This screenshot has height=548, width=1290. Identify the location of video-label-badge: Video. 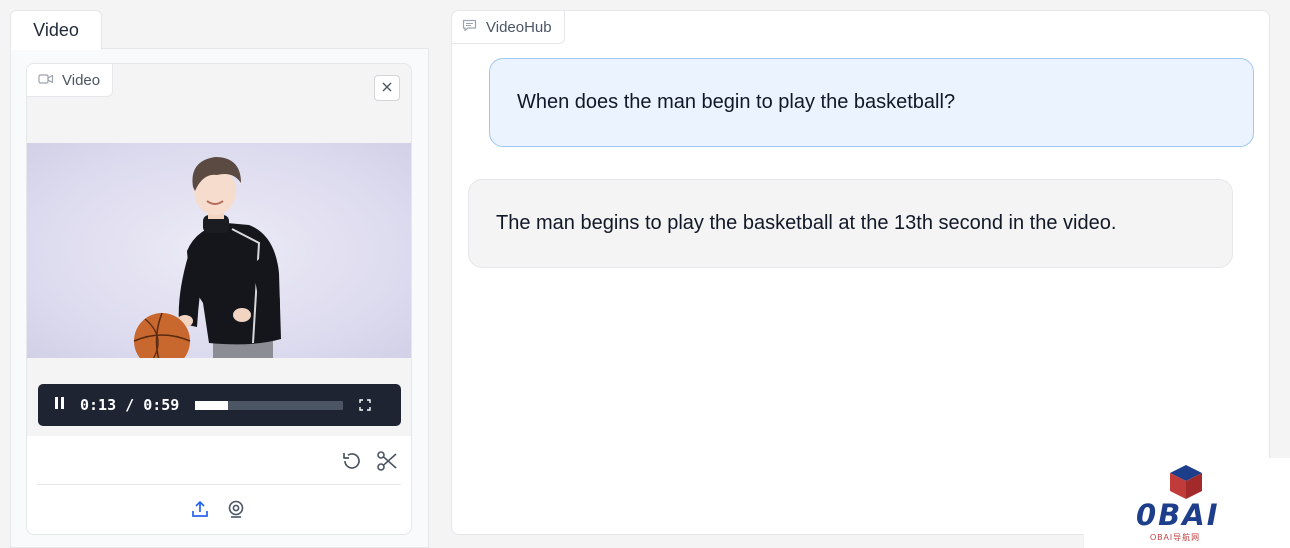
(70, 80).